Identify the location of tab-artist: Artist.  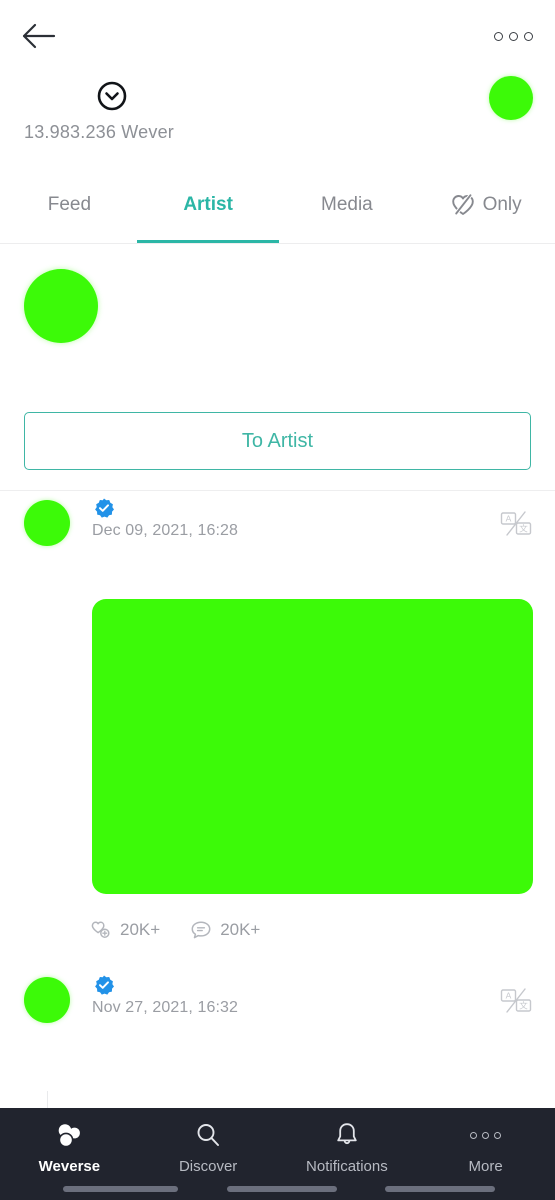
(208, 204).